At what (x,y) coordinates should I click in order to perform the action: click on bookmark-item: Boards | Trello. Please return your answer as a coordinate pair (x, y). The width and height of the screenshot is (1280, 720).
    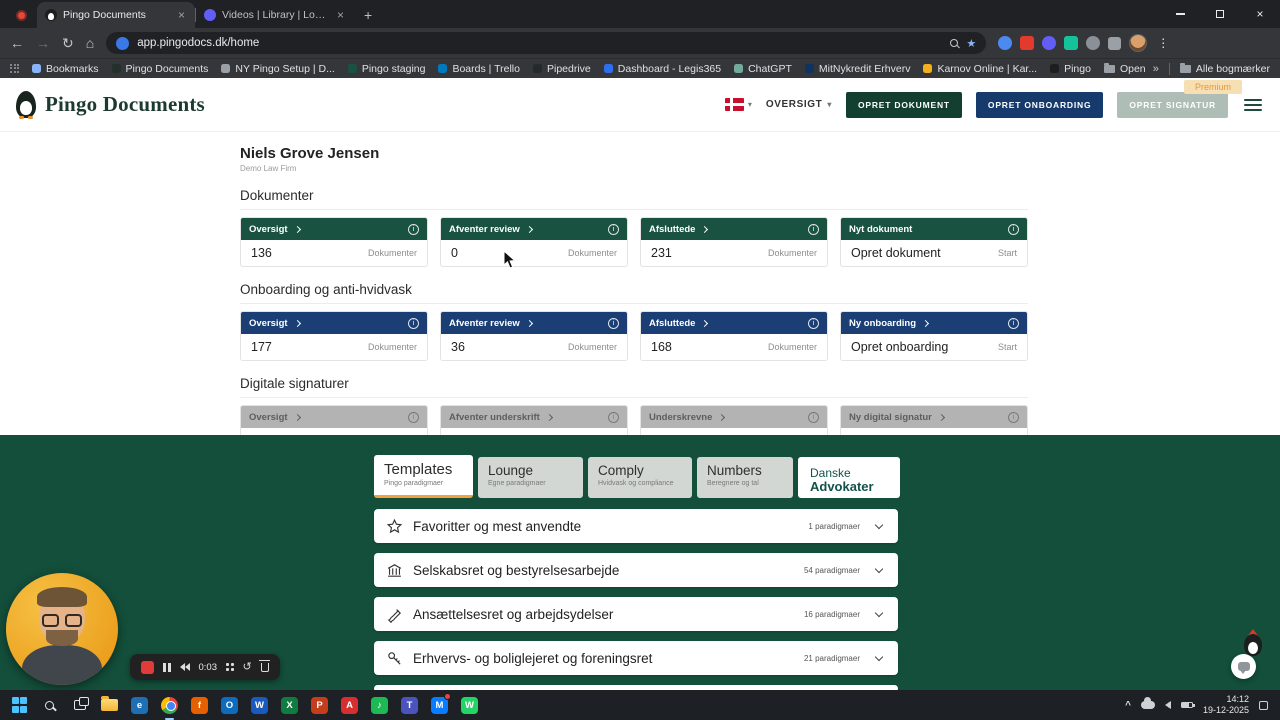
    Looking at the image, I should click on (479, 69).